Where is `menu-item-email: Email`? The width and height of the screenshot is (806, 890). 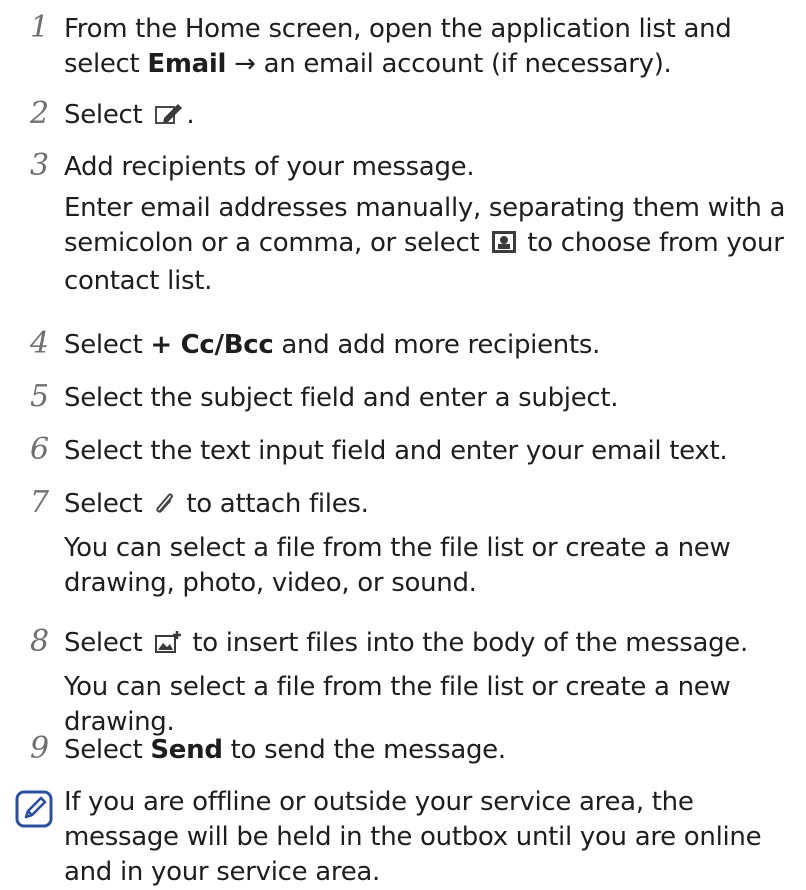 menu-item-email: Email is located at coordinates (187, 64).